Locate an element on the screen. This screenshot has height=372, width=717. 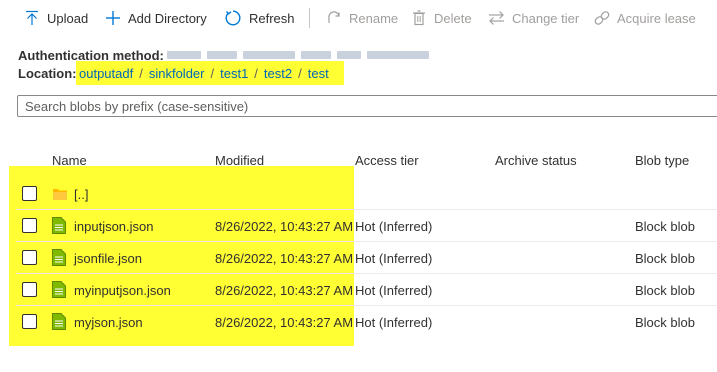
column-header-name: Name is located at coordinates (69, 160).